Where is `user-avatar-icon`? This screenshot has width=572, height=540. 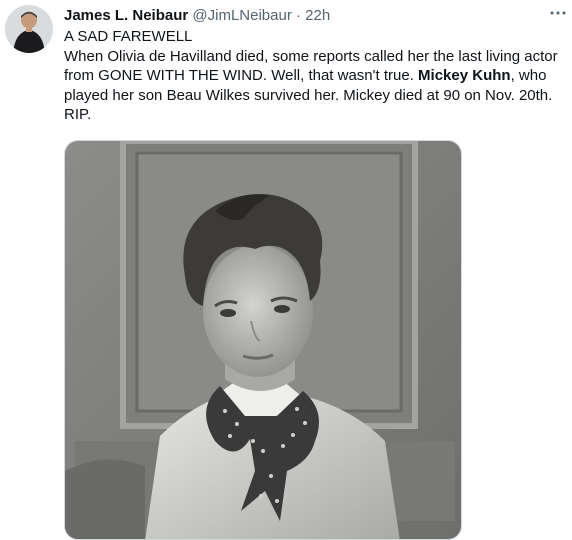 user-avatar-icon is located at coordinates (29, 29).